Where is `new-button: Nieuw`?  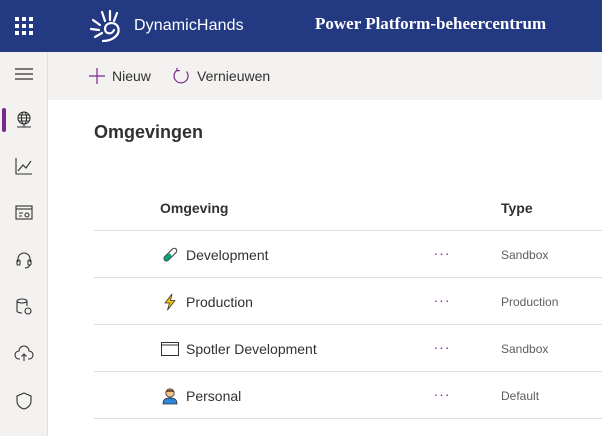 new-button: Nieuw is located at coordinates (119, 76).